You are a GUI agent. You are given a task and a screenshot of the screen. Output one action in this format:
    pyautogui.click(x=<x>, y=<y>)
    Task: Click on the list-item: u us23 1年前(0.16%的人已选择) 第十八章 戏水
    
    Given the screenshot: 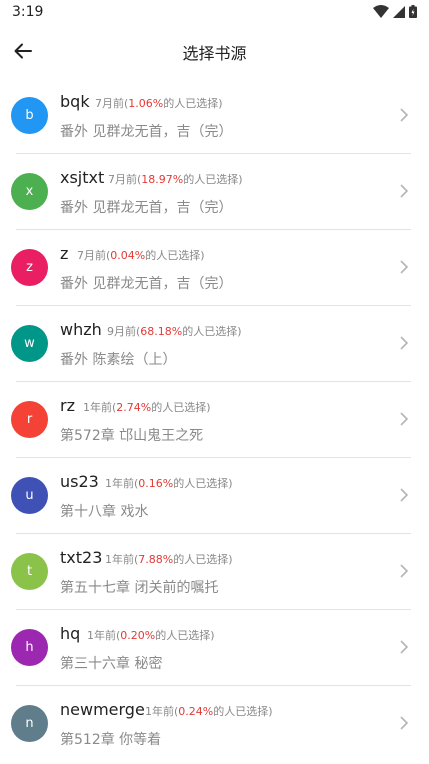 What is the action you would take?
    pyautogui.click(x=214, y=496)
    